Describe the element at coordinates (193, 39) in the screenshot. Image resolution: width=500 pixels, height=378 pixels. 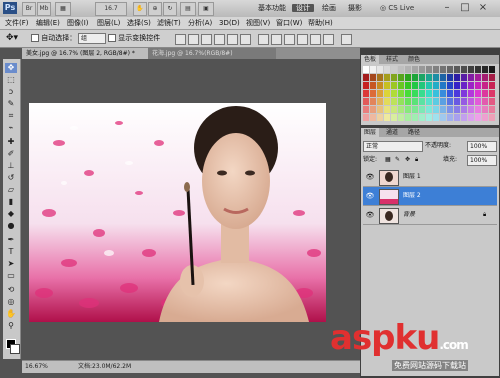
I see `align-vcenter-icon` at that location.